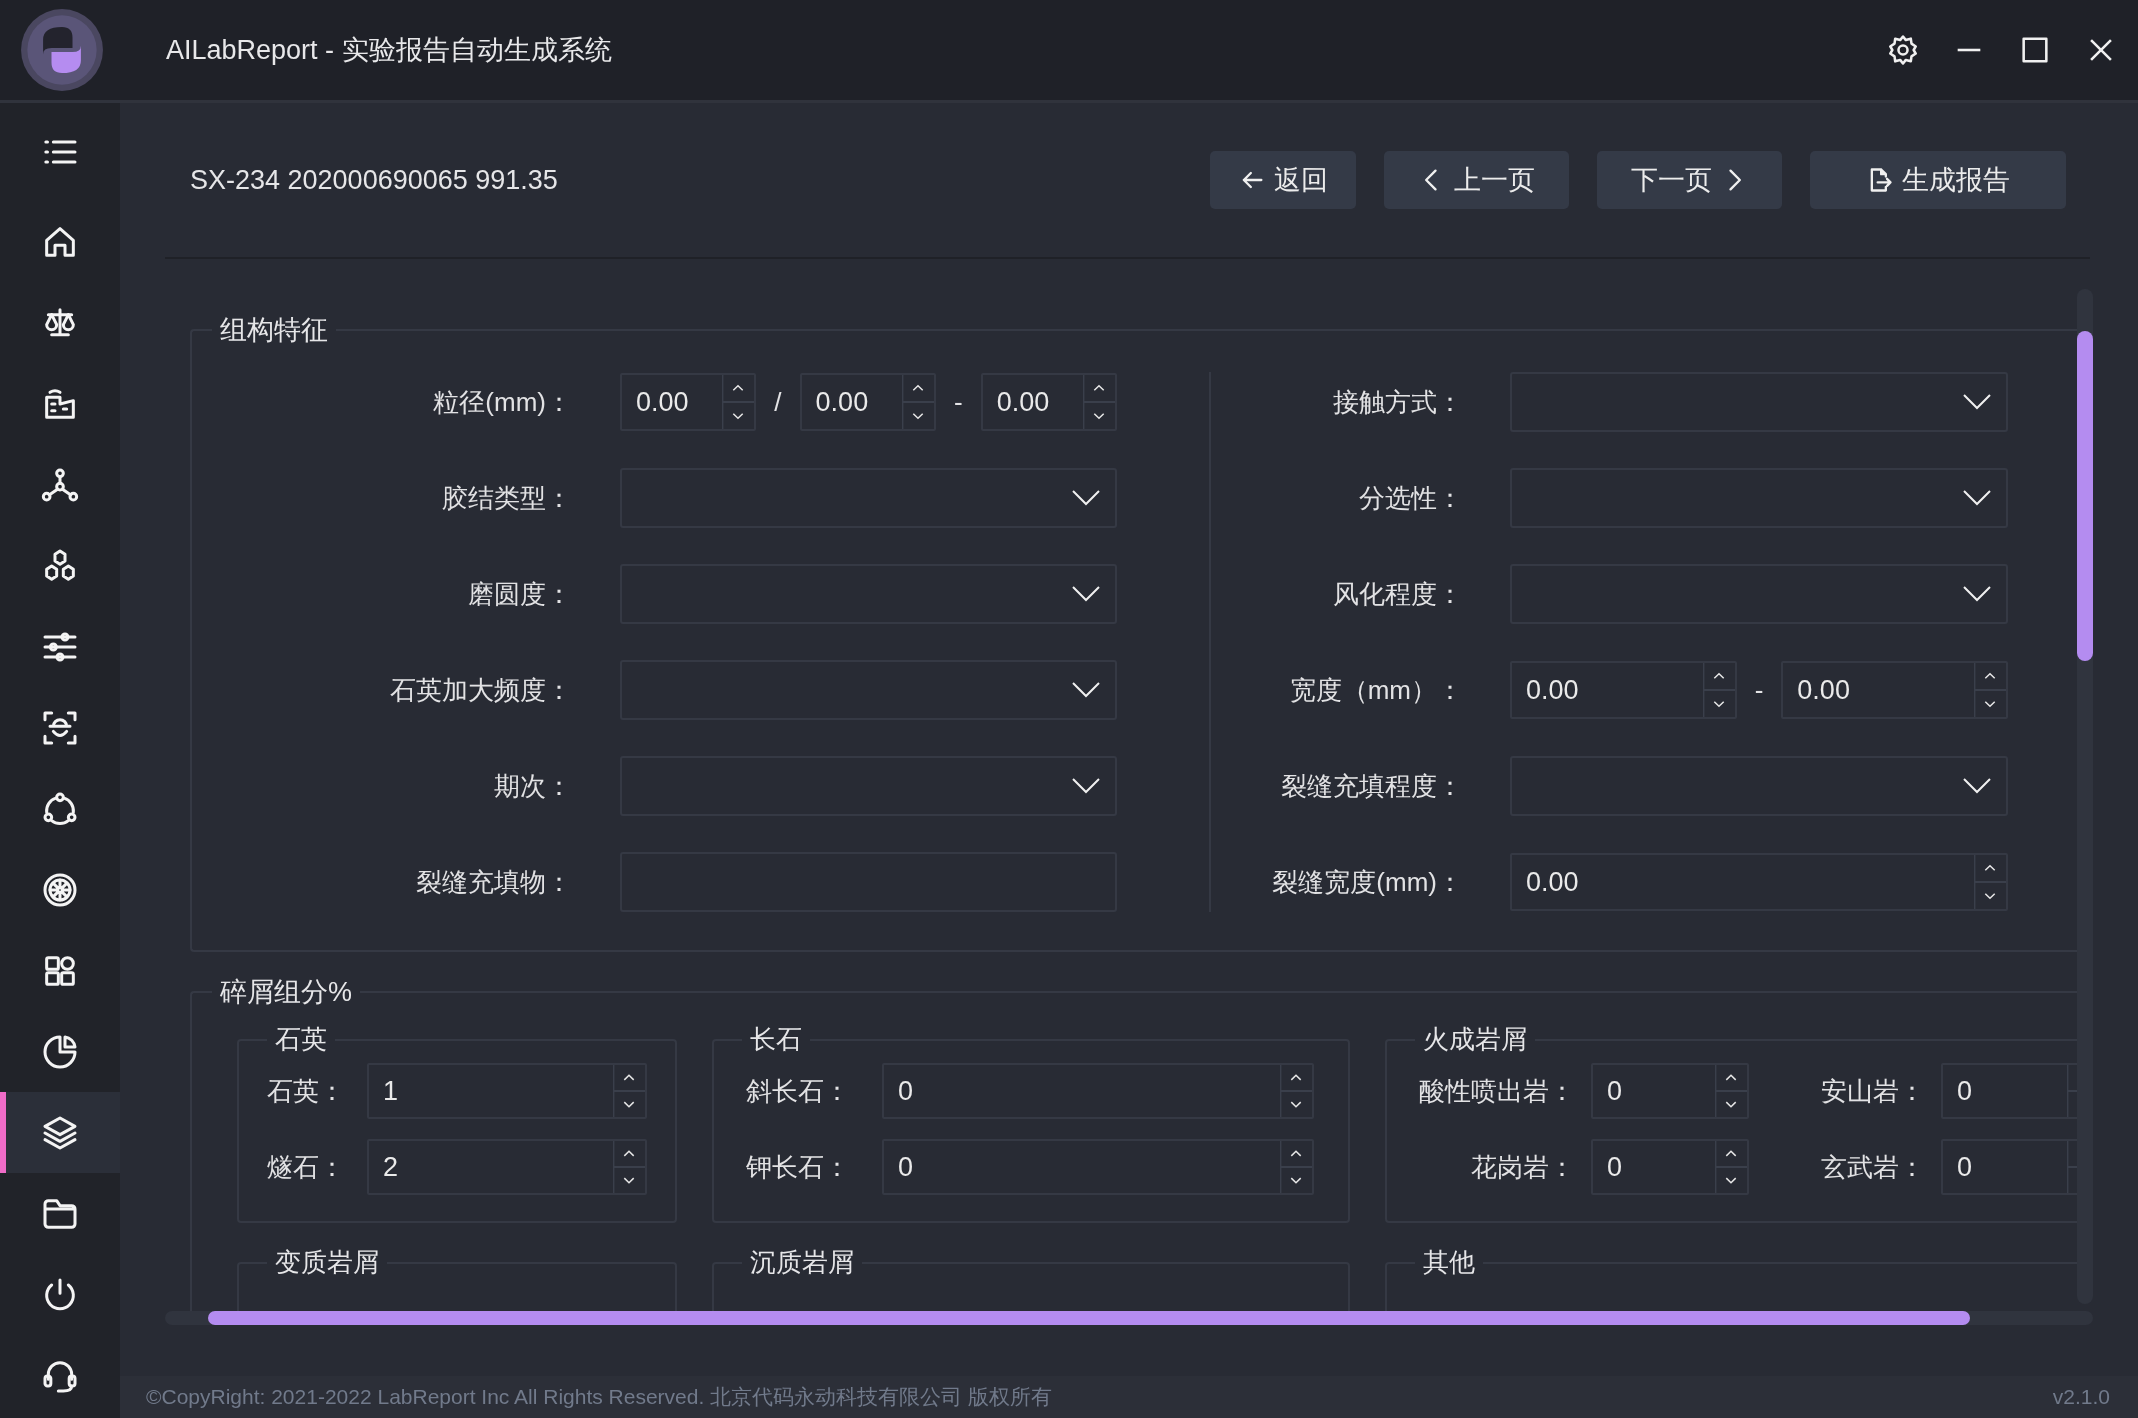 The height and width of the screenshot is (1418, 2138). I want to click on back-button: 返回, so click(1283, 180).